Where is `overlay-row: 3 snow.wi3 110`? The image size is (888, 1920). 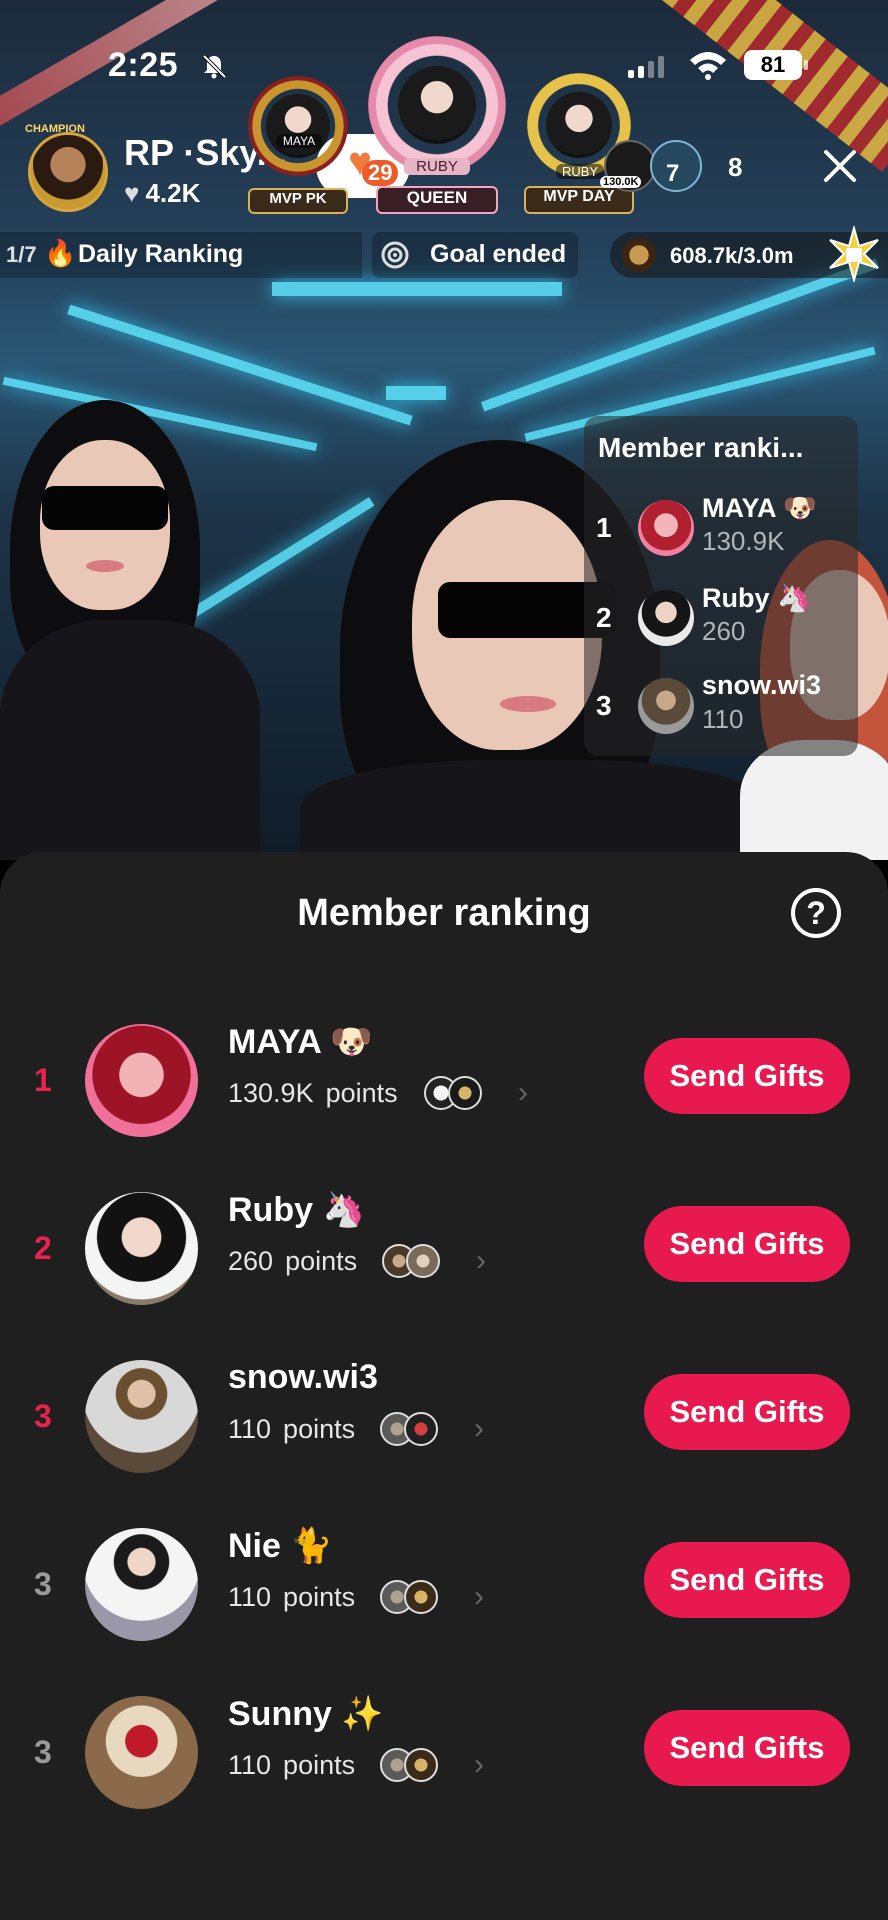
overlay-row: 3 snow.wi3 110 is located at coordinates (721, 708).